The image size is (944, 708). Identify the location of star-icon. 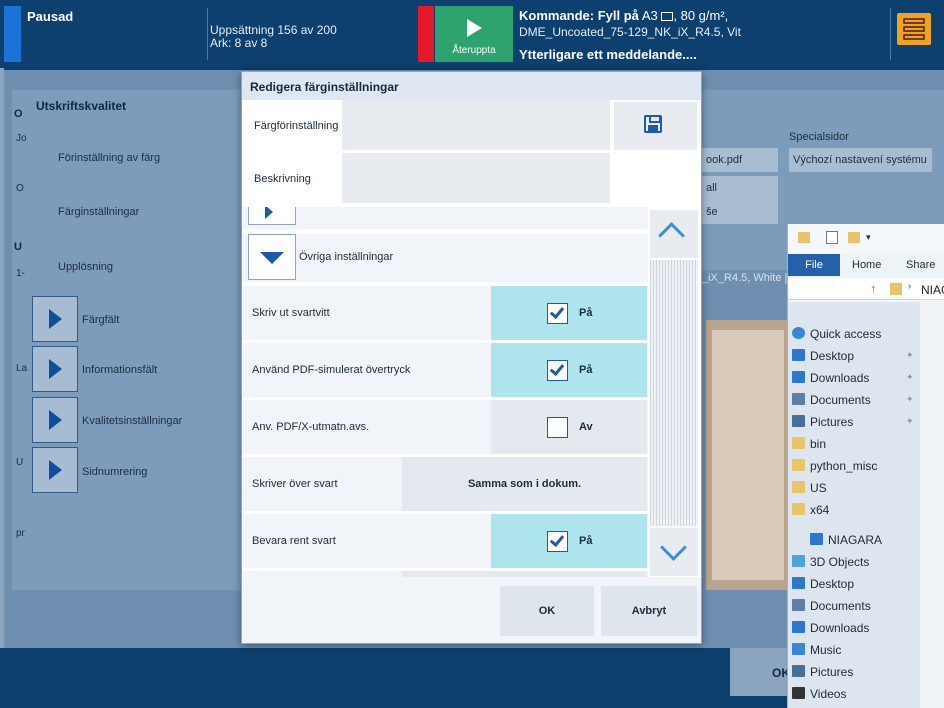
(798, 333).